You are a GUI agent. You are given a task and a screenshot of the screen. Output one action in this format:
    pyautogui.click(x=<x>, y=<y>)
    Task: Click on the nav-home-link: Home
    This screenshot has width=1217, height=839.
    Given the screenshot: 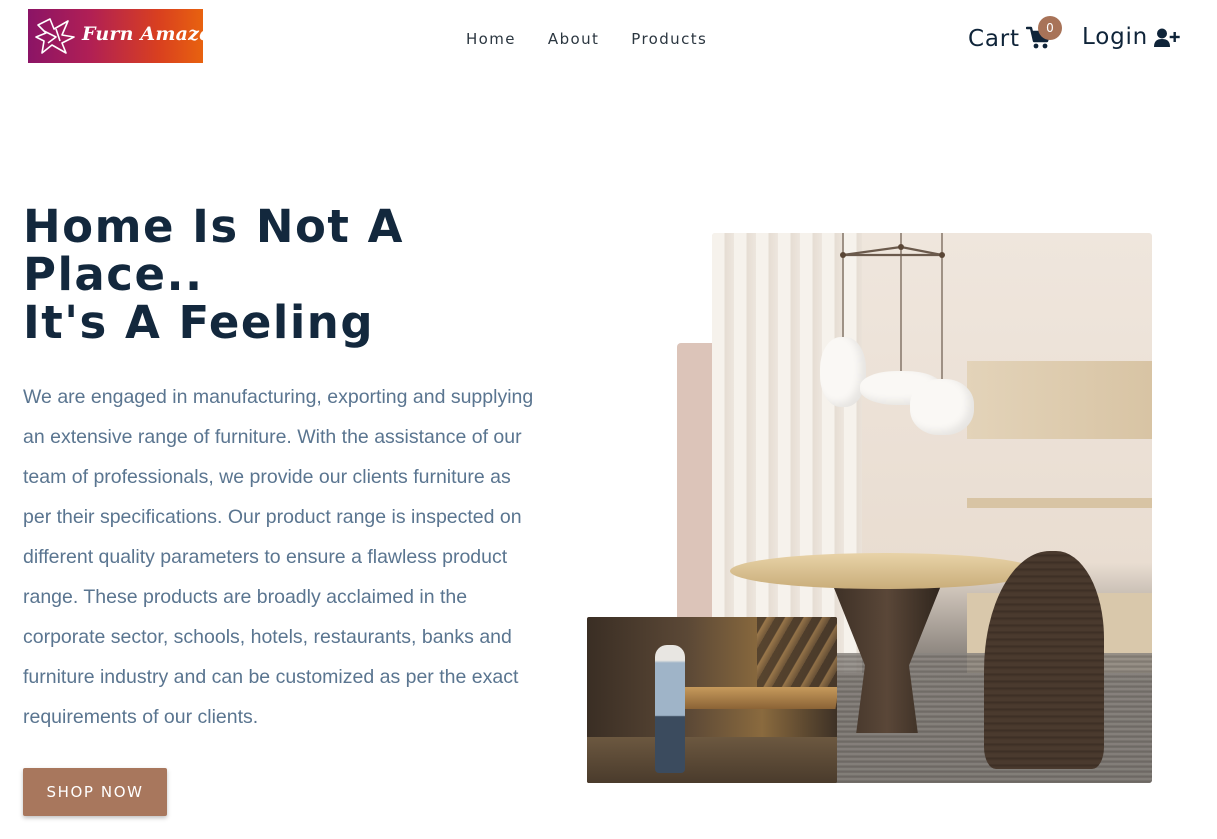 What is the action you would take?
    pyautogui.click(x=491, y=39)
    